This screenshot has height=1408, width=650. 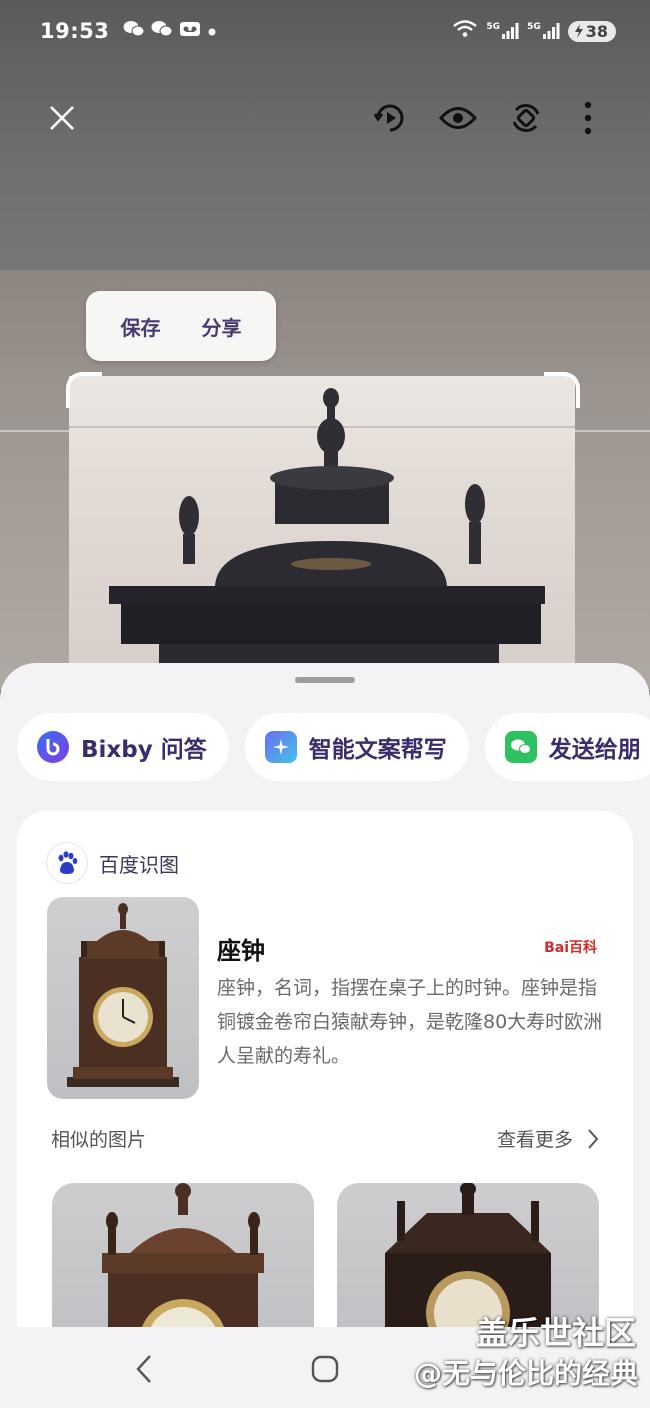 What do you see at coordinates (570, 948) in the screenshot?
I see `baidu-baike-logo: Bai百科` at bounding box center [570, 948].